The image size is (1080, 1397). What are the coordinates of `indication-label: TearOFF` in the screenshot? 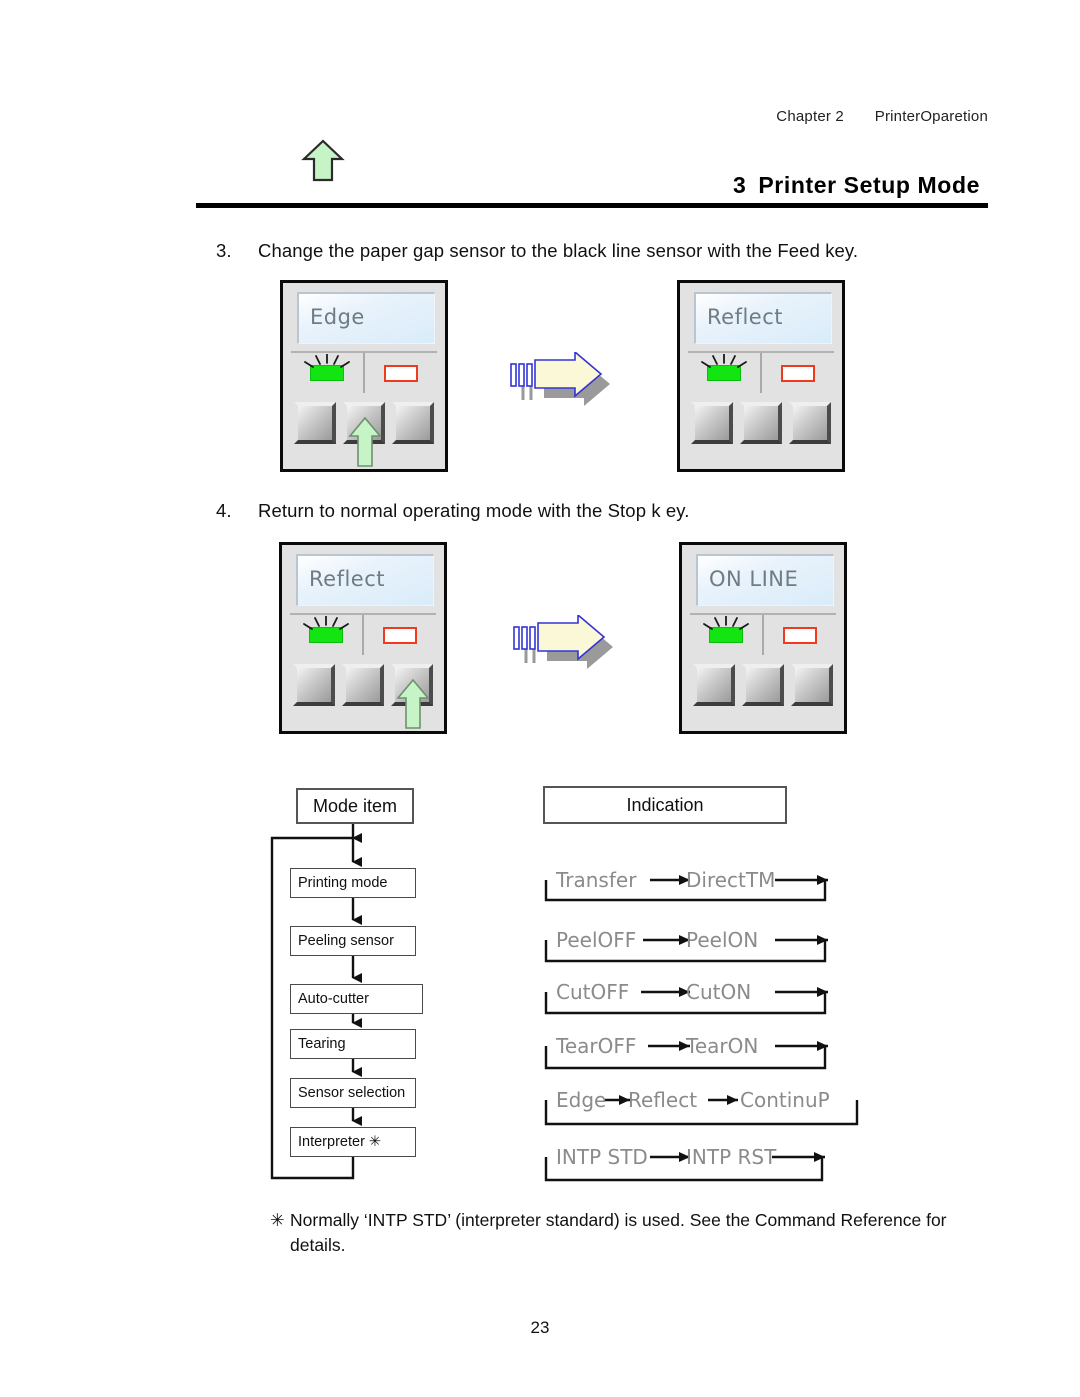 It's located at (596, 1046).